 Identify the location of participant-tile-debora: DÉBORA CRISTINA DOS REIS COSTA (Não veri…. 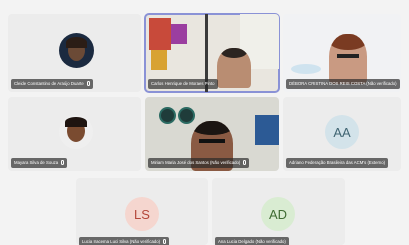
(342, 53).